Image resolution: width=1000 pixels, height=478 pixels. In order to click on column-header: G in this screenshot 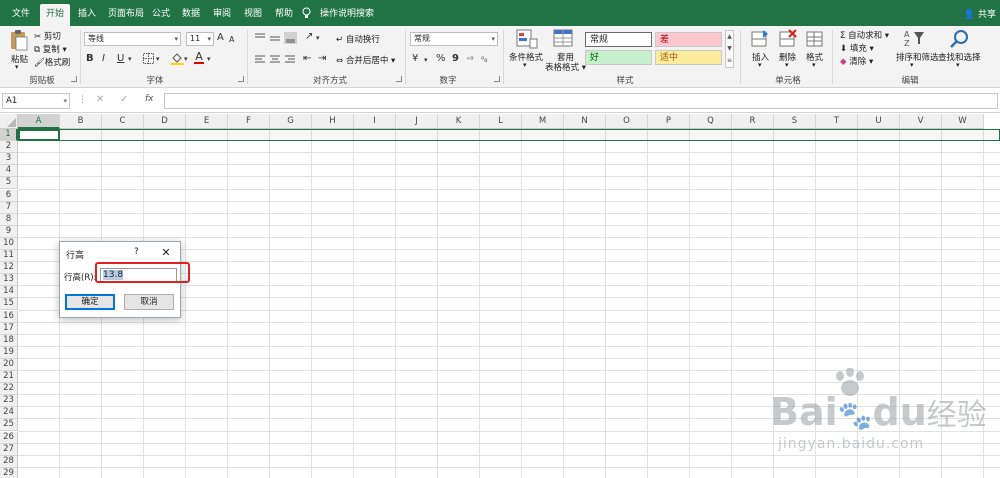, I will do `click(291, 121)`.